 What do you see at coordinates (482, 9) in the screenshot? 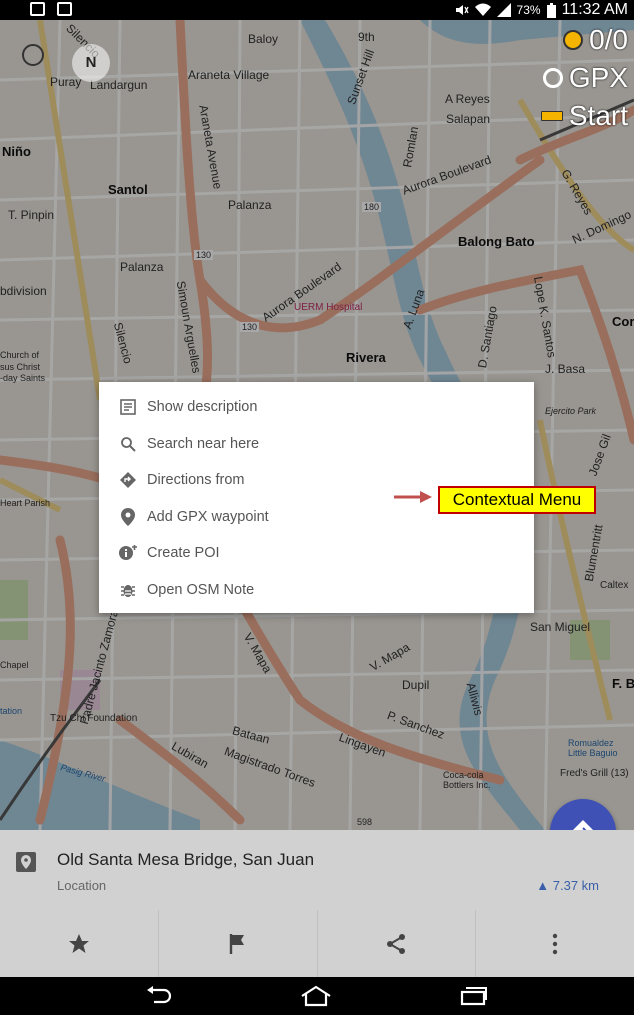
I see `wifi-icon` at bounding box center [482, 9].